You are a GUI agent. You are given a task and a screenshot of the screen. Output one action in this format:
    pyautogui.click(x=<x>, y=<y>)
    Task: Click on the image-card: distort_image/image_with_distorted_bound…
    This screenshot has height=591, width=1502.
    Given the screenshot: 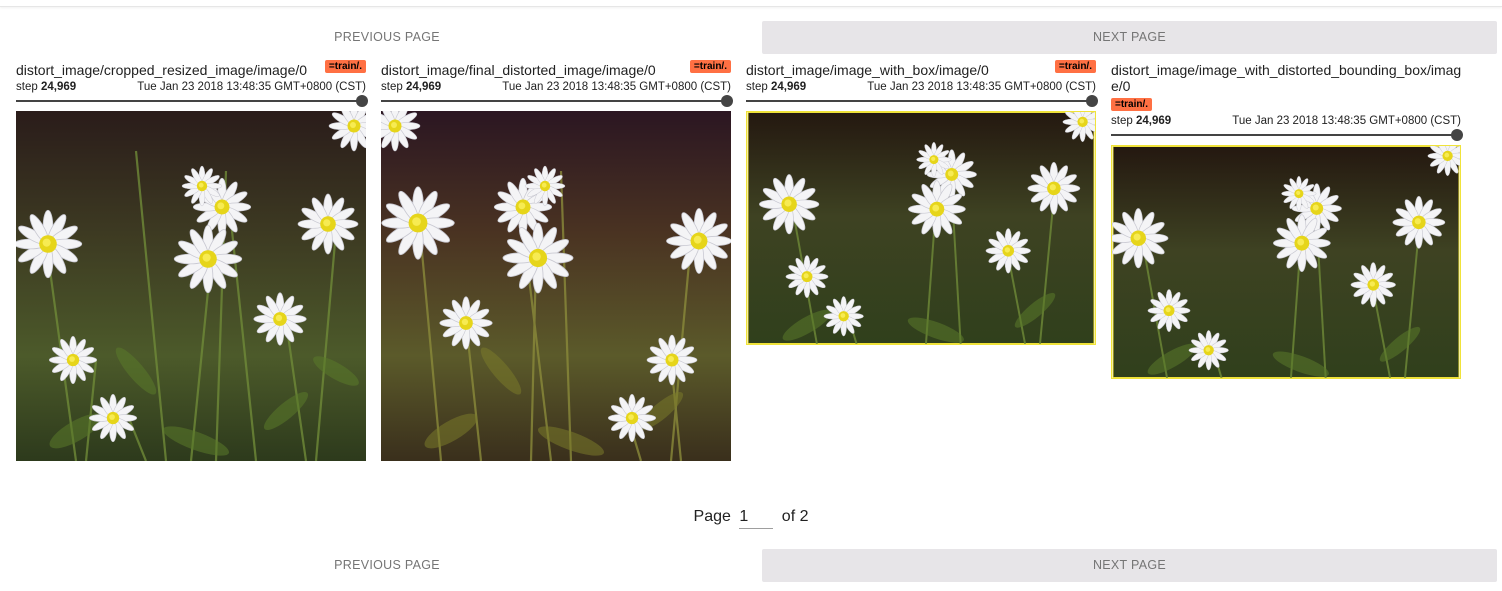 What is the action you would take?
    pyautogui.click(x=1287, y=220)
    